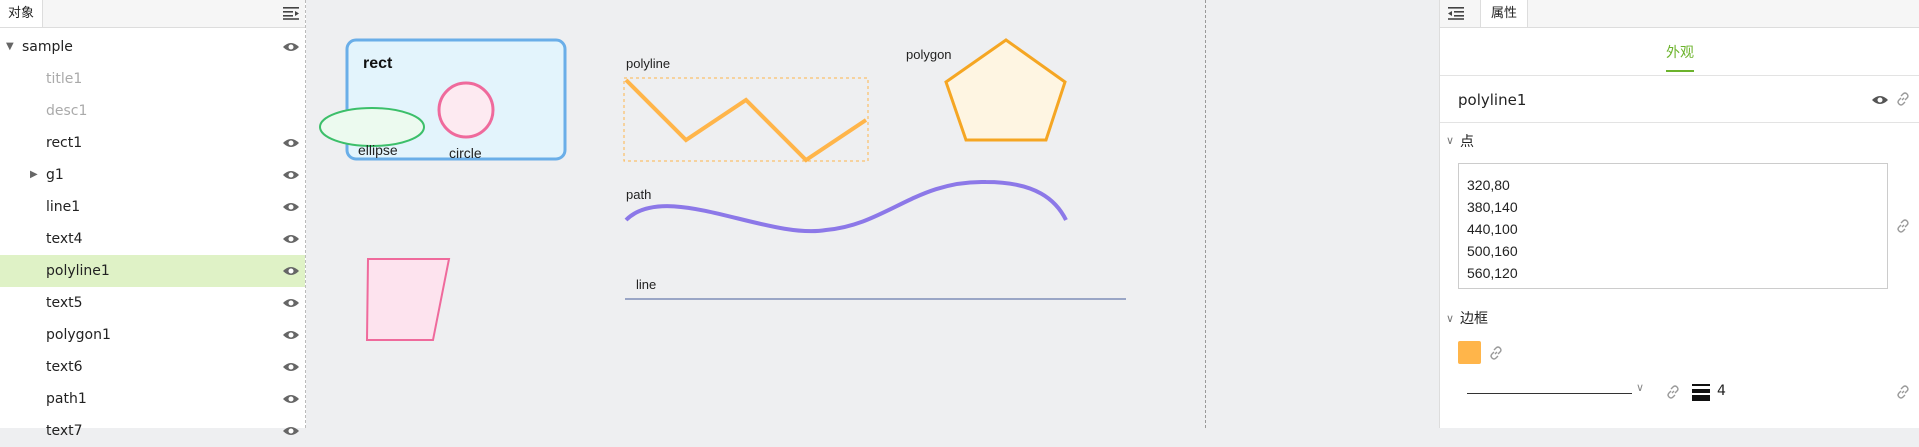 This screenshot has width=1919, height=447. What do you see at coordinates (152, 14) in the screenshot?
I see `objects-tabbar: 对象` at bounding box center [152, 14].